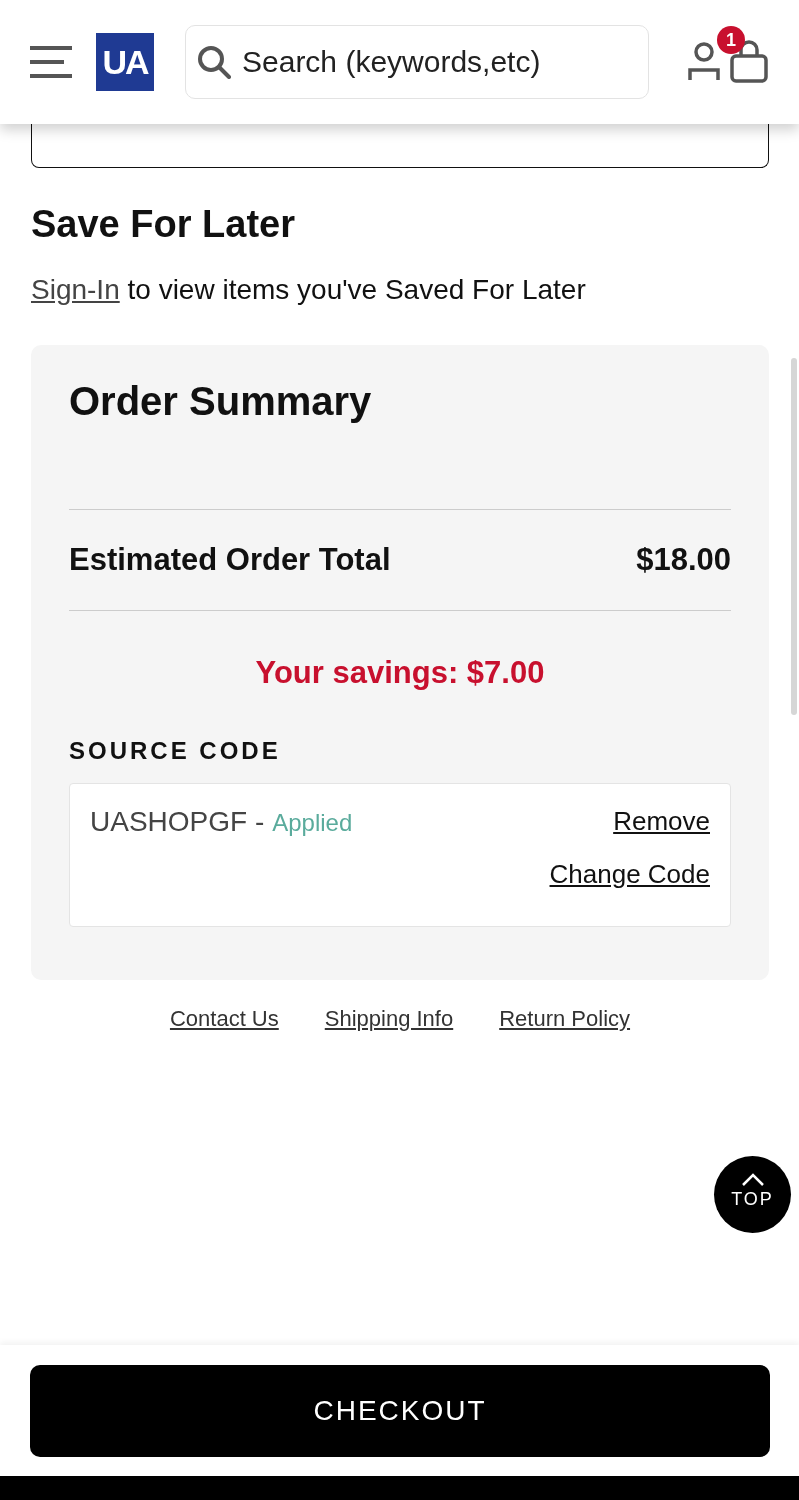 The height and width of the screenshot is (1500, 799). I want to click on cart-count-badge: 1, so click(731, 40).